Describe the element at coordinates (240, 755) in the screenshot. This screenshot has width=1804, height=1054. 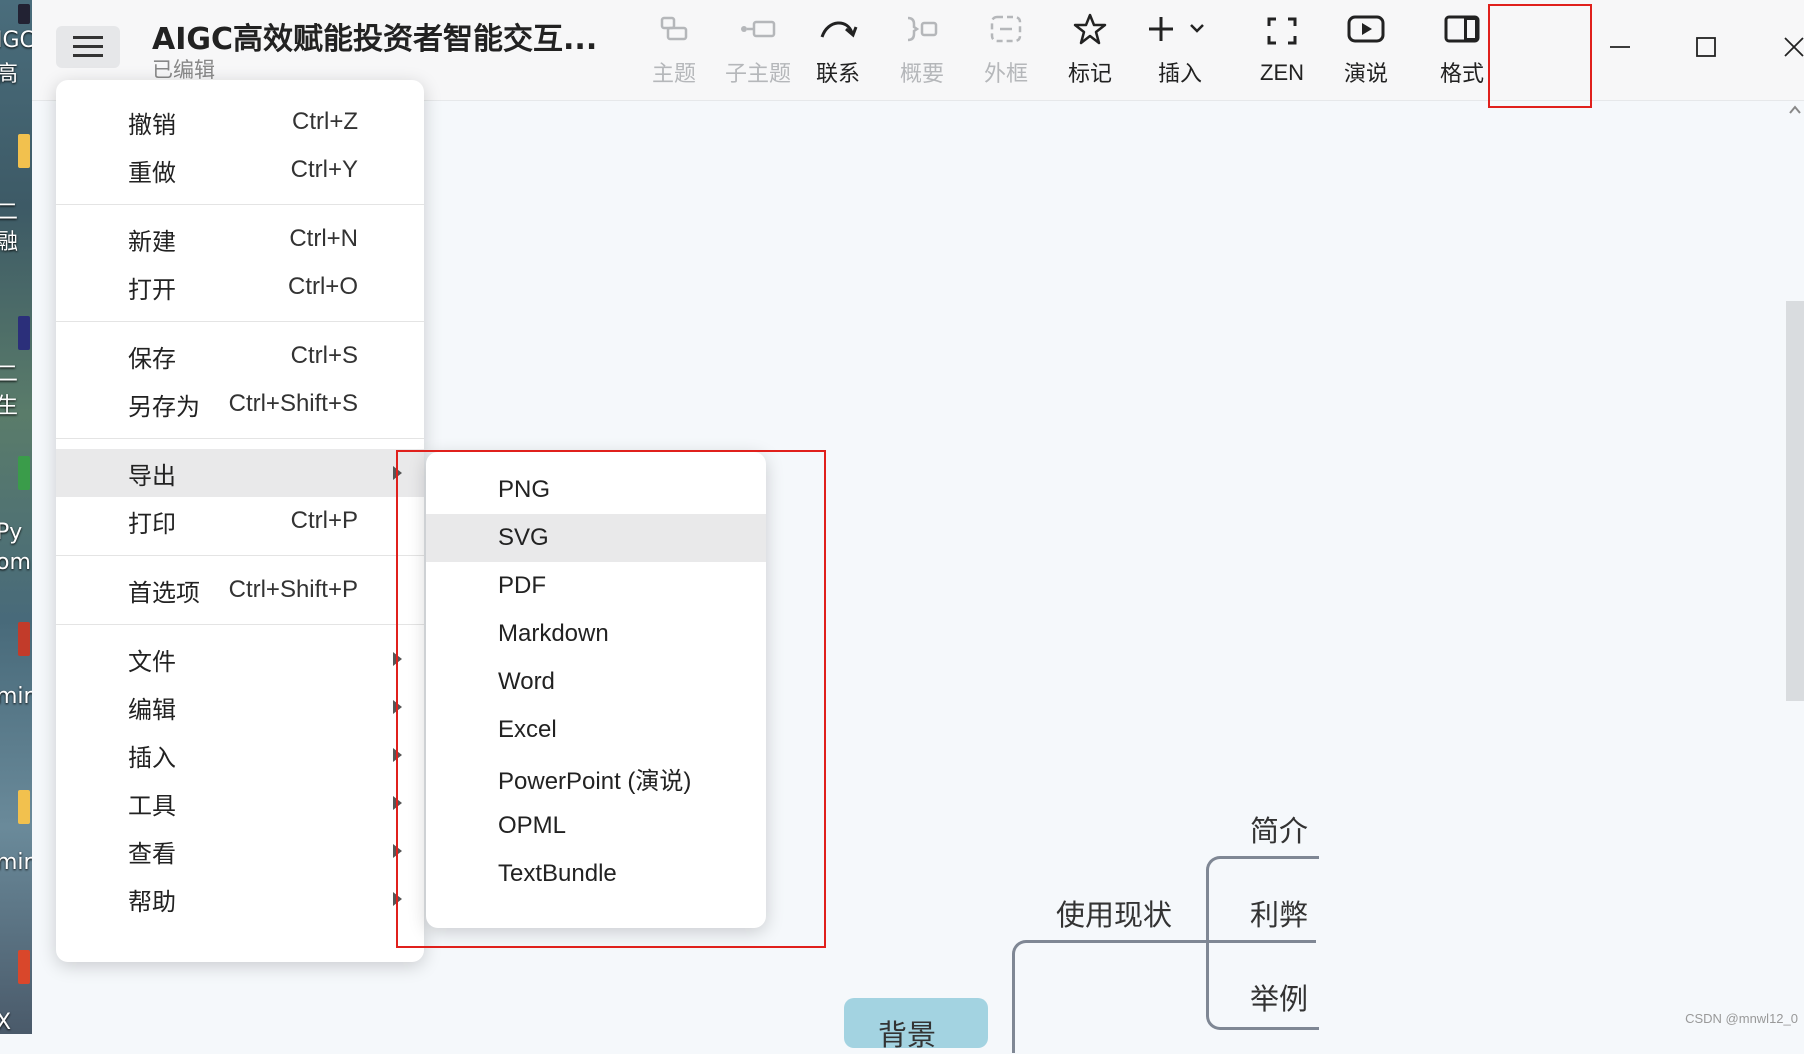
I see `menu-item-insert: 插入` at that location.